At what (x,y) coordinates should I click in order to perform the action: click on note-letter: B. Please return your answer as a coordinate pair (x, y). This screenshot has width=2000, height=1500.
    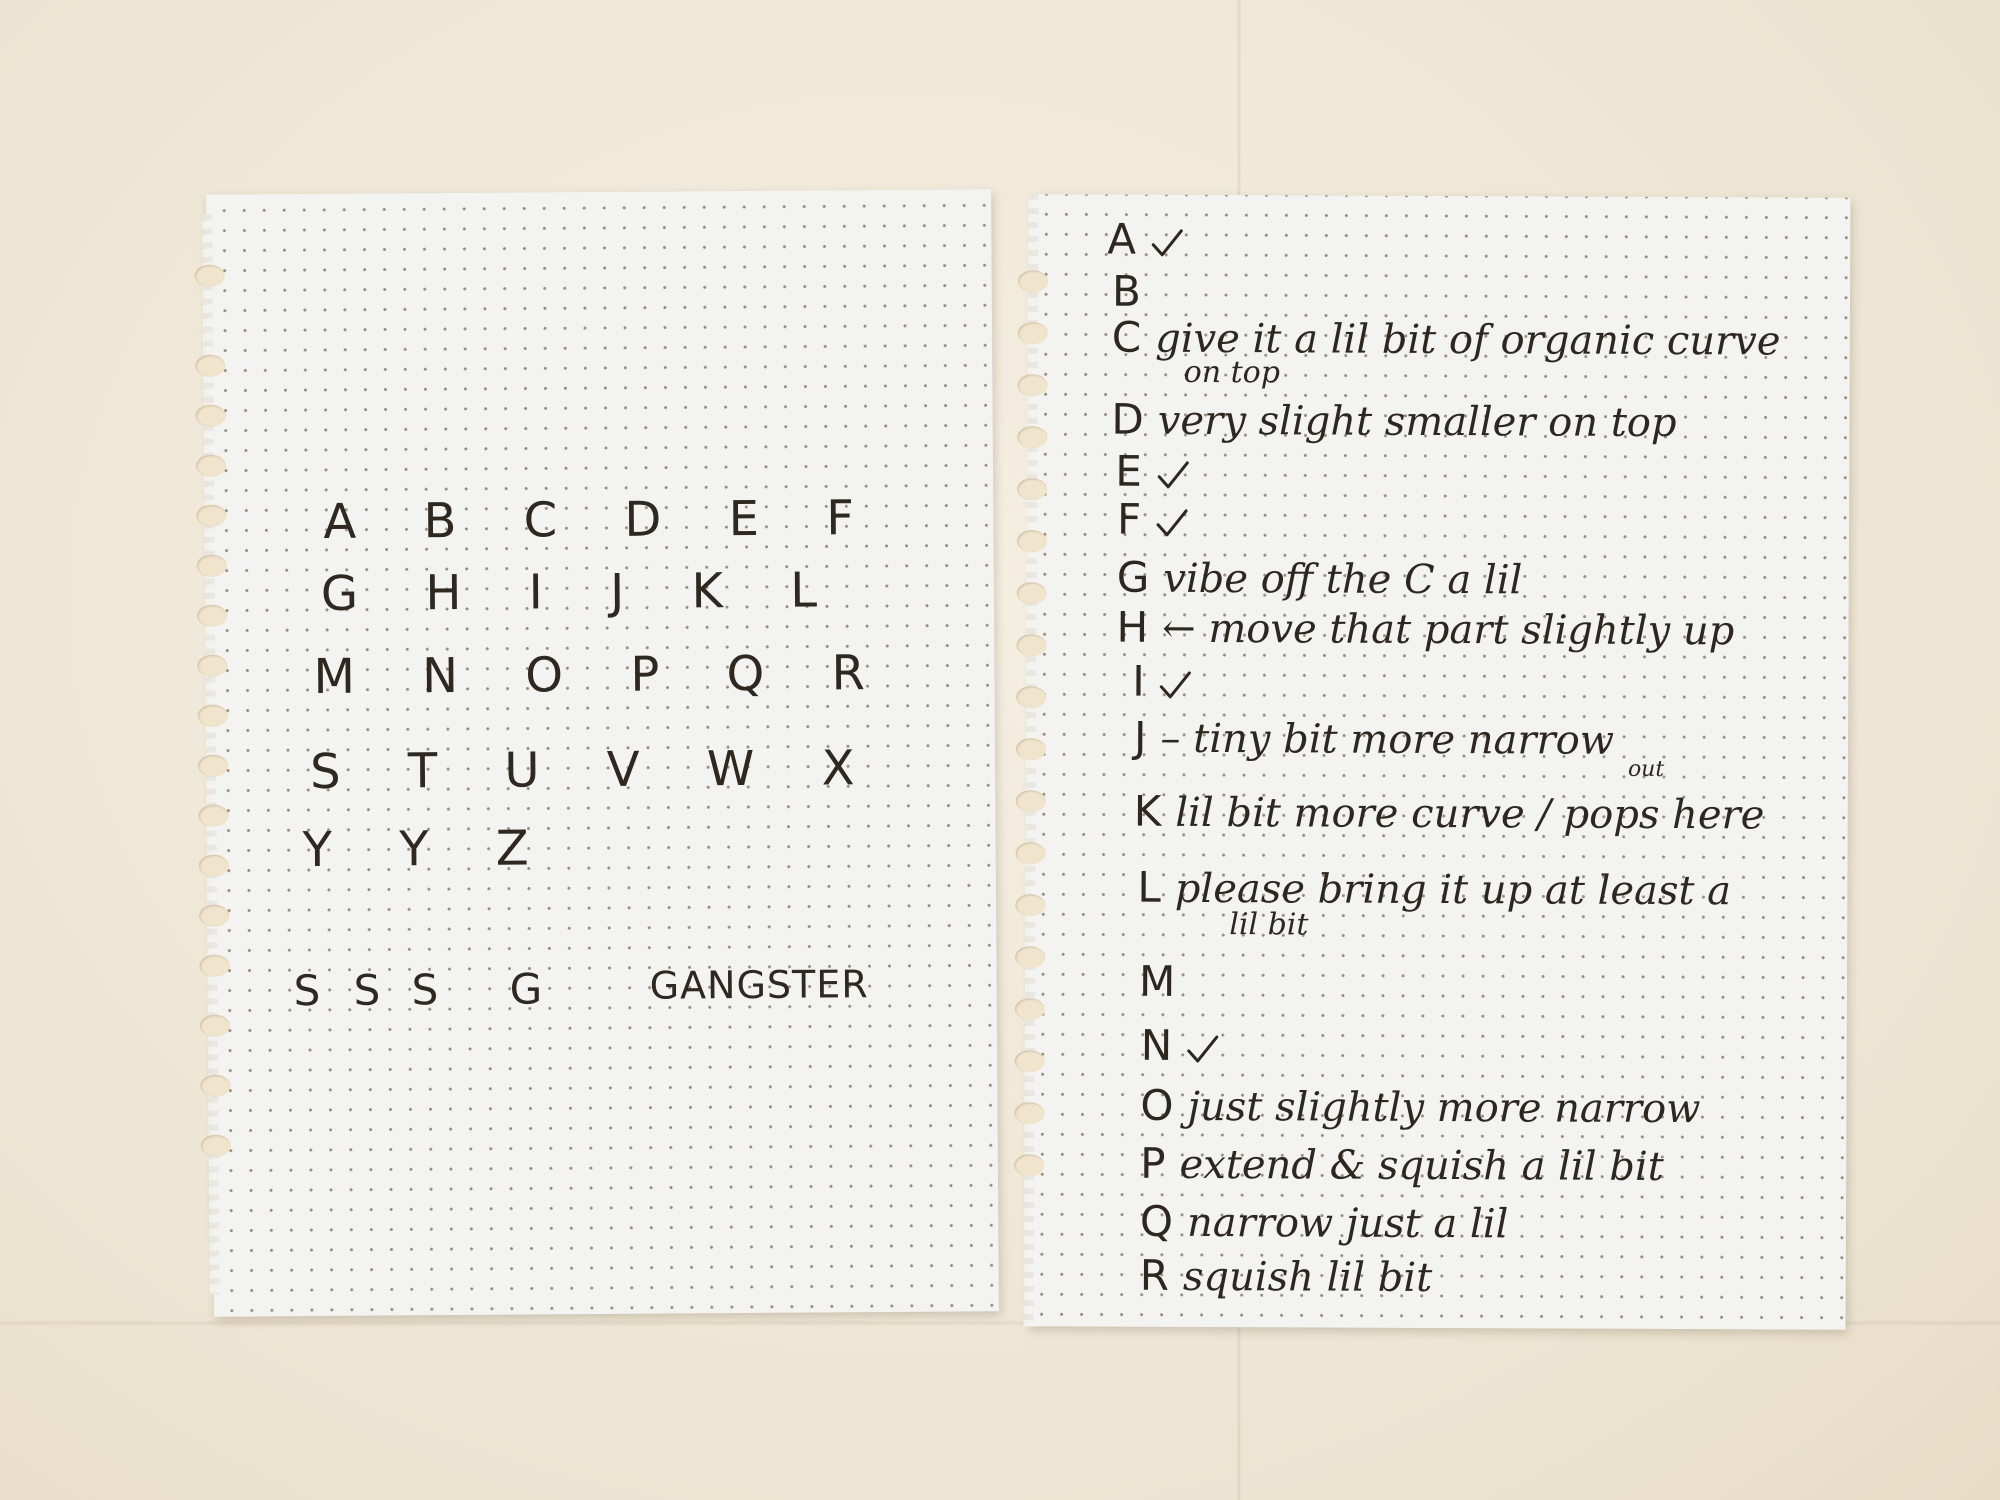
    Looking at the image, I should click on (1126, 291).